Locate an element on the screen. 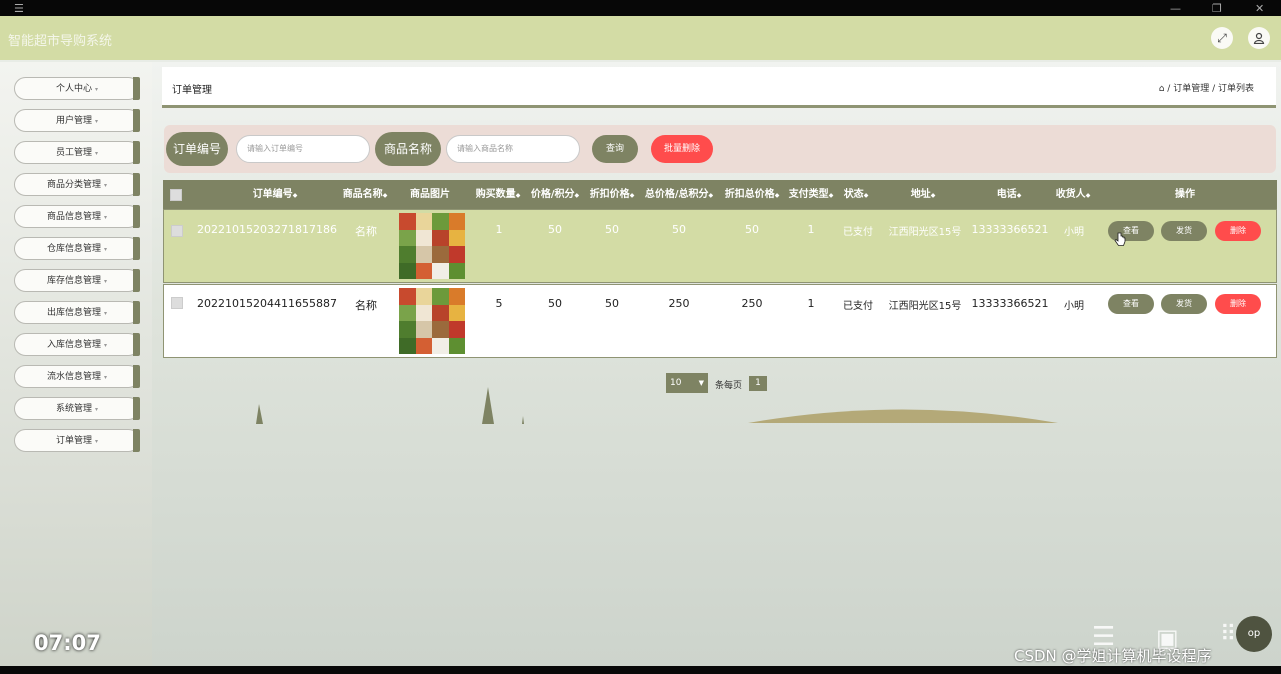  column-header: 商品图片 is located at coordinates (430, 194).